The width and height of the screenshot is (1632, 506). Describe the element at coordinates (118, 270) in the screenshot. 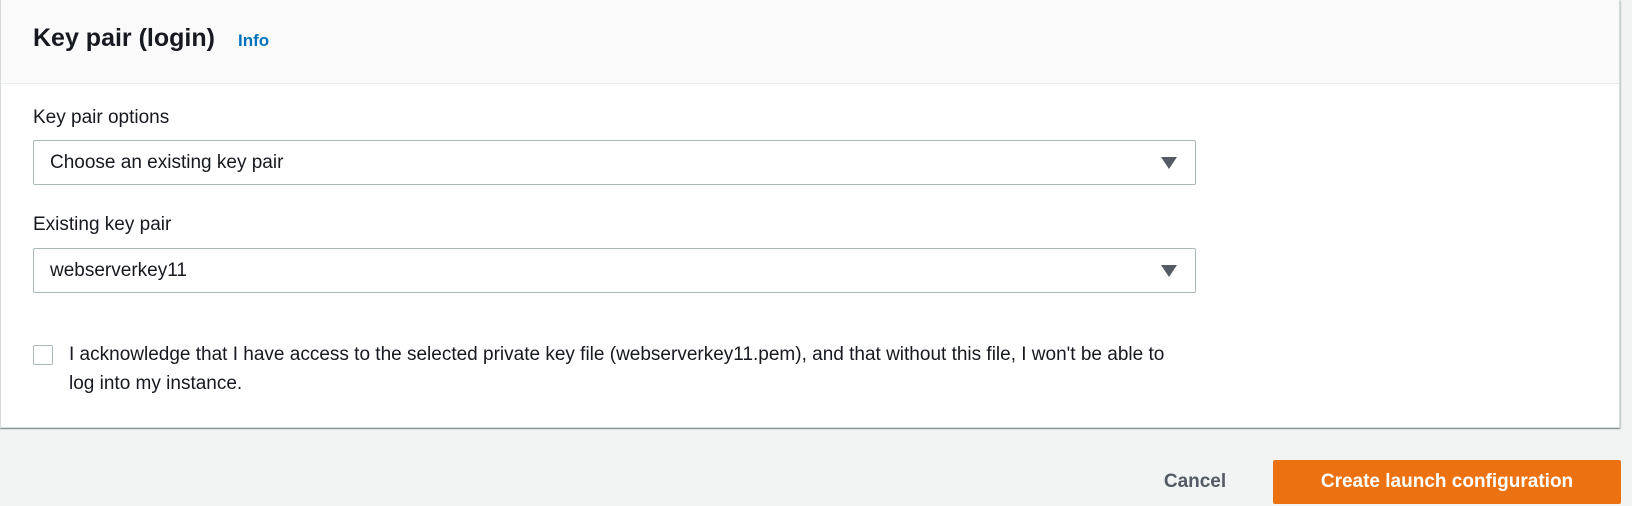

I see `existing-key-pair-value: webserverkey11` at that location.